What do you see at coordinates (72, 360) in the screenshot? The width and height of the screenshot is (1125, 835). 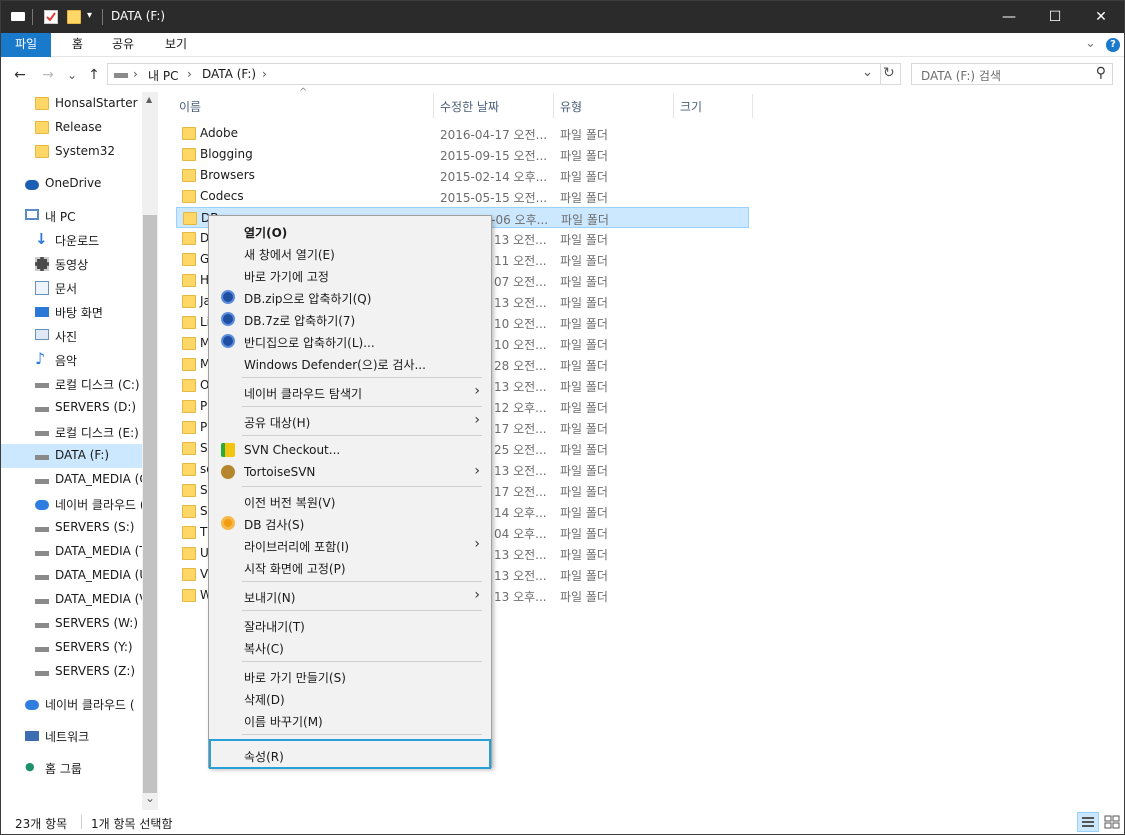 I see `nav-item-음악: ♪ 음악` at bounding box center [72, 360].